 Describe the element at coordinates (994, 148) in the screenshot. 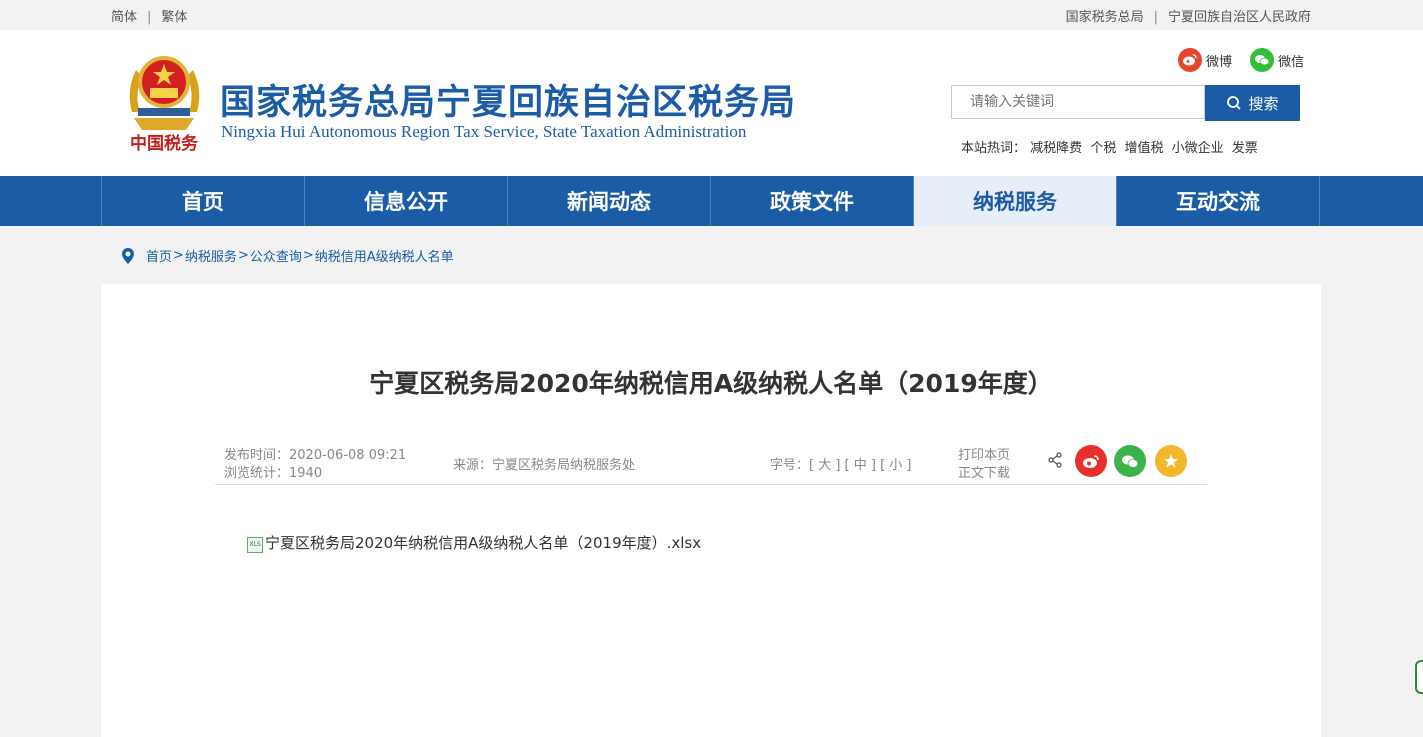

I see `hot-words-label: 本站热词：` at that location.